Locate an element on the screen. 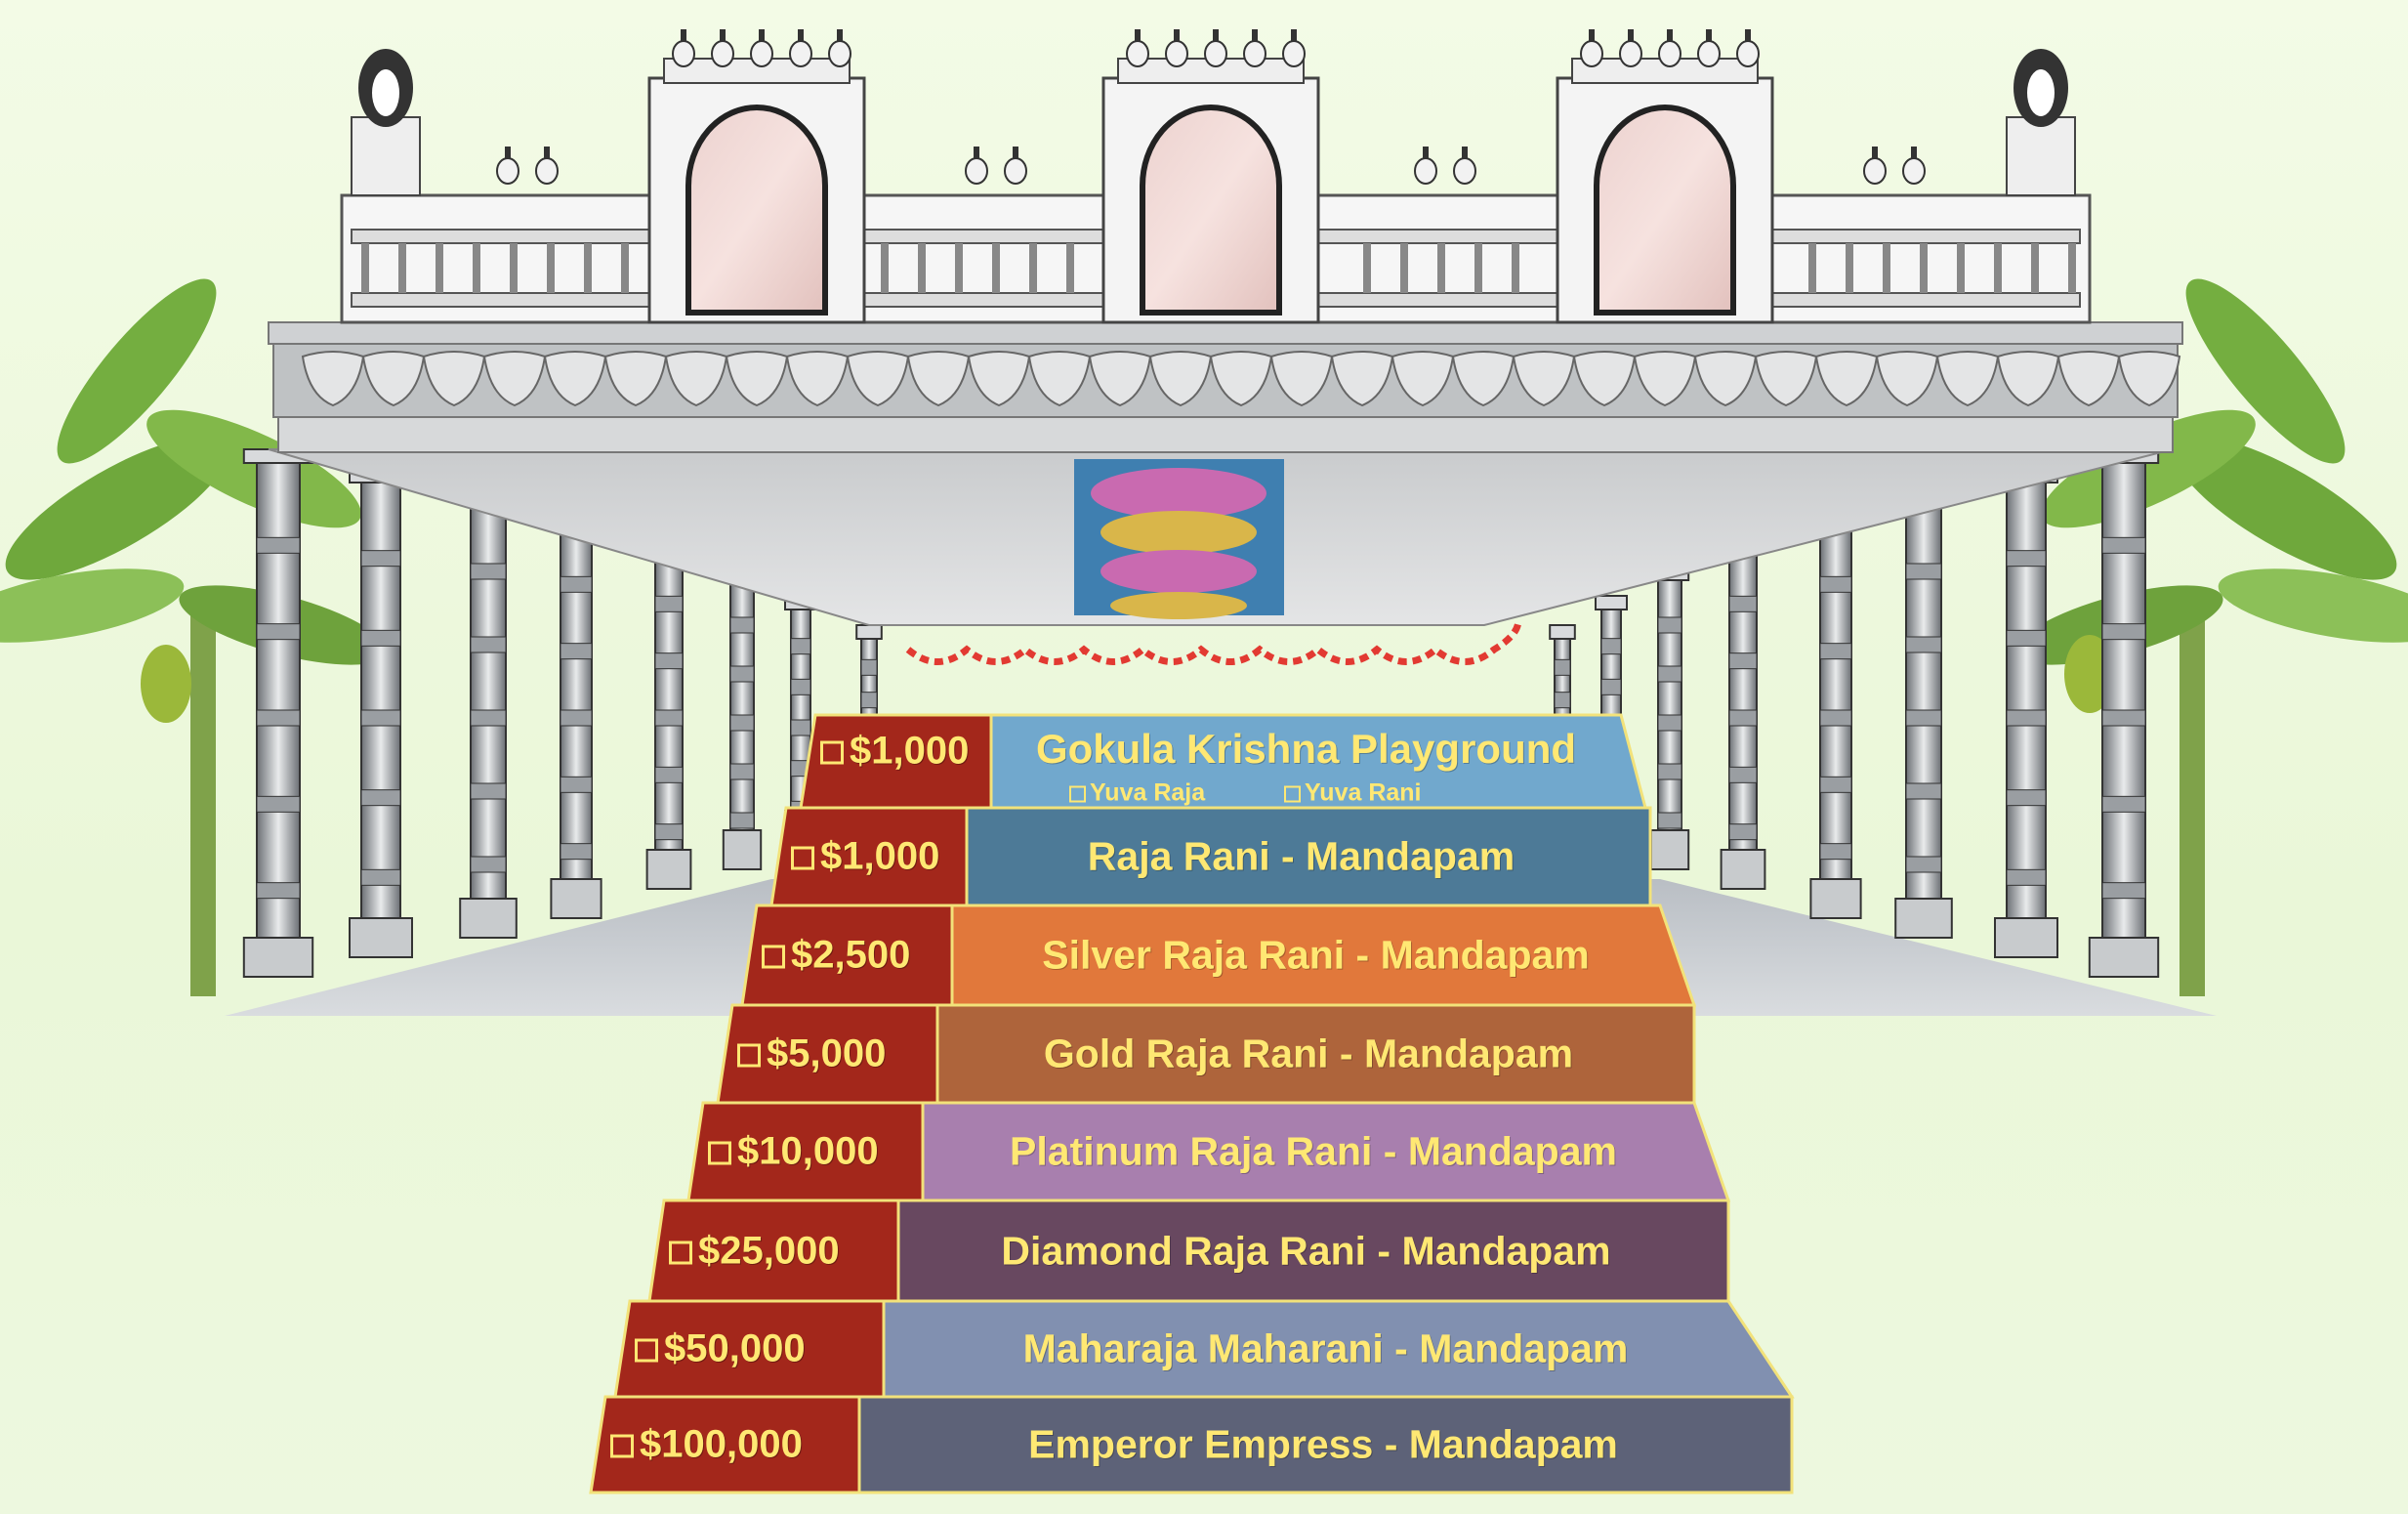 The height and width of the screenshot is (1514, 2408). price-option-6: $25,000 is located at coordinates (755, 1251).